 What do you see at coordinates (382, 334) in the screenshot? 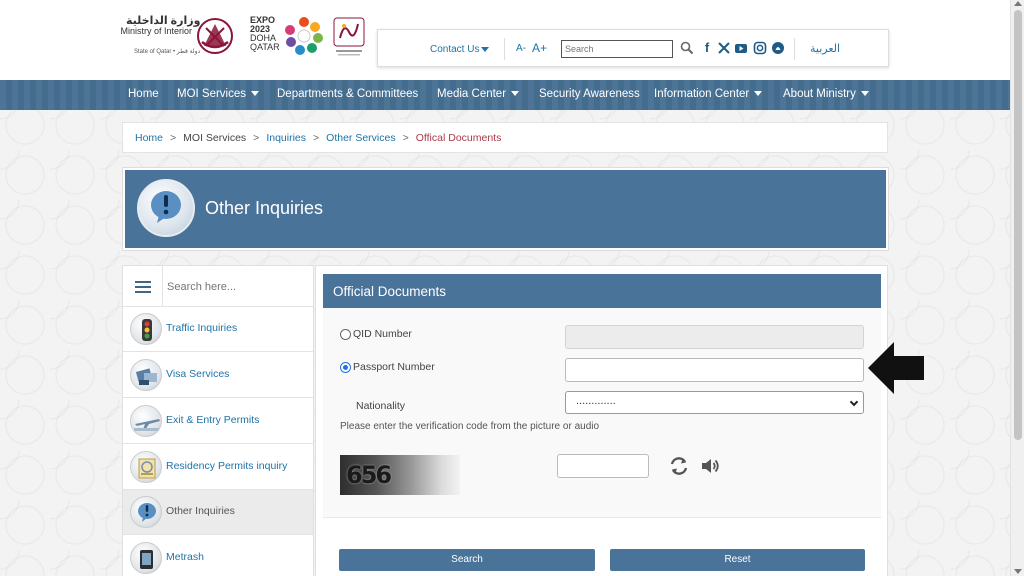
I see `qid-label: QID Number` at bounding box center [382, 334].